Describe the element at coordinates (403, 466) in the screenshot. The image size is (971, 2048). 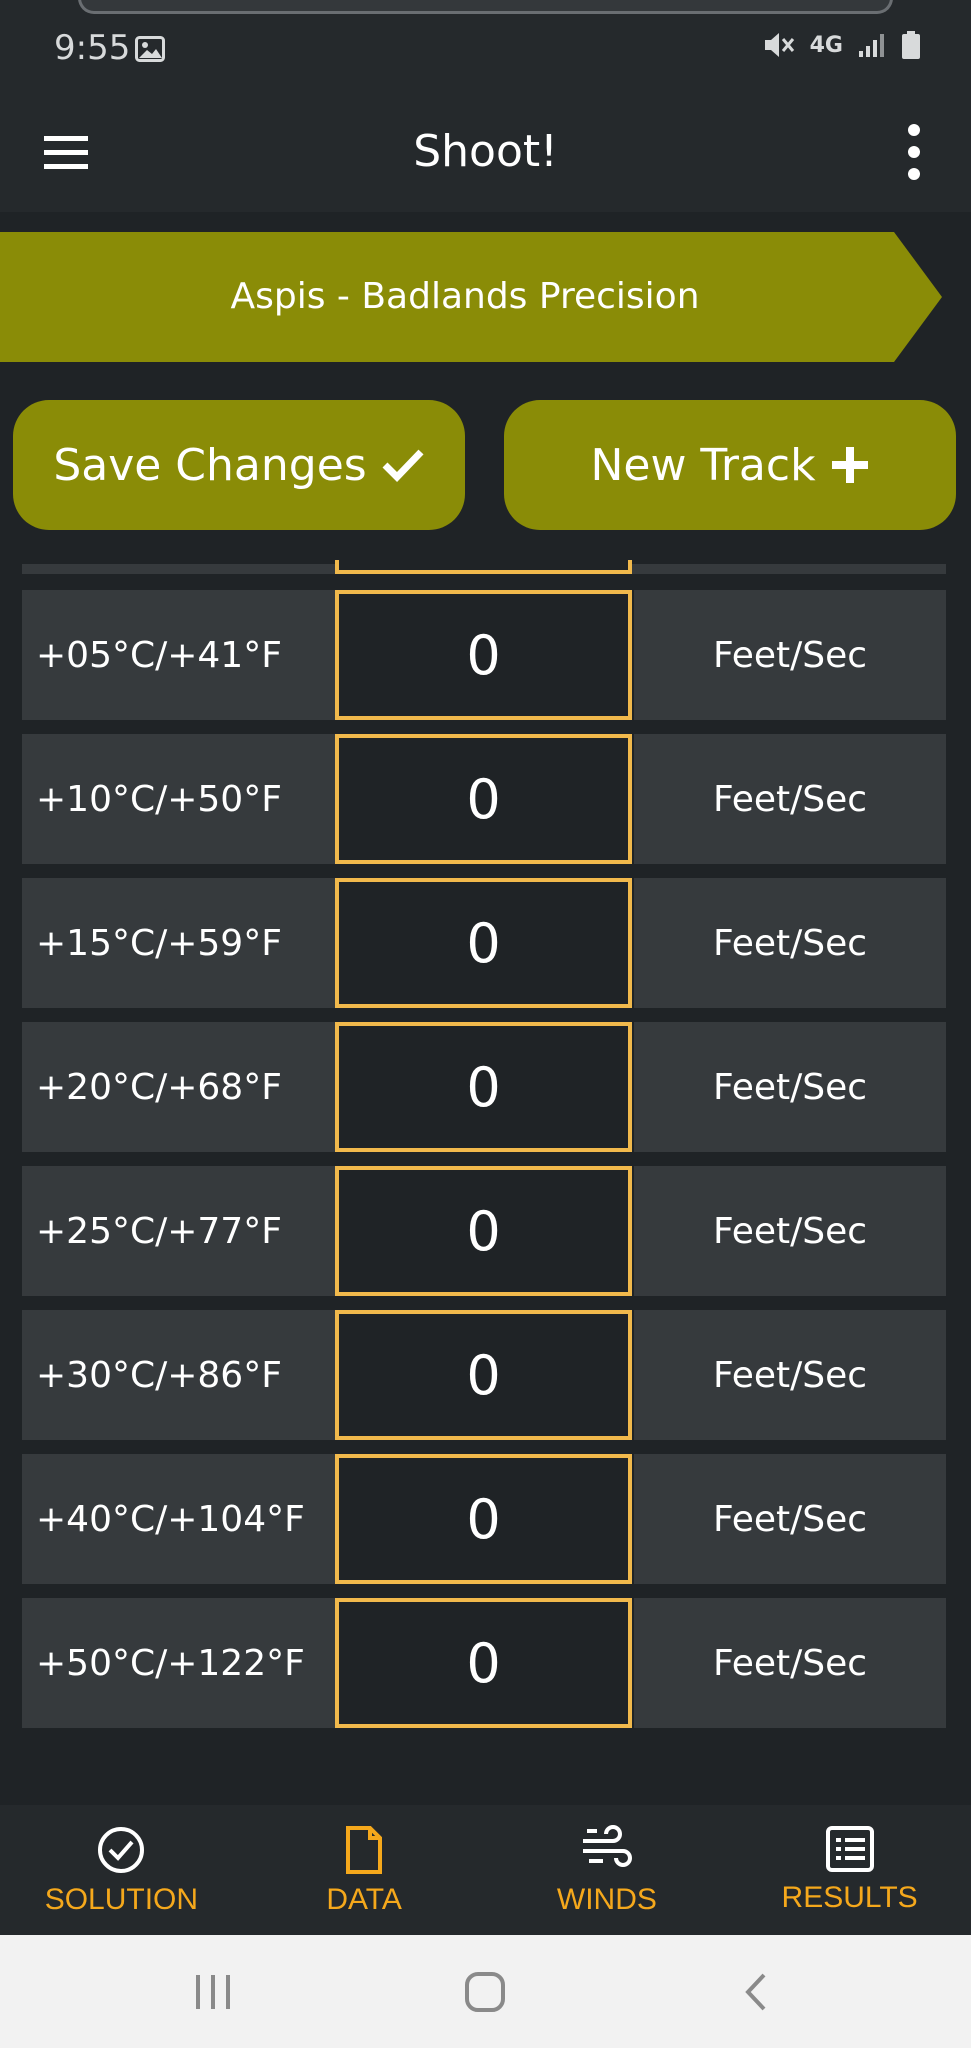
I see `checkmark-icon` at that location.